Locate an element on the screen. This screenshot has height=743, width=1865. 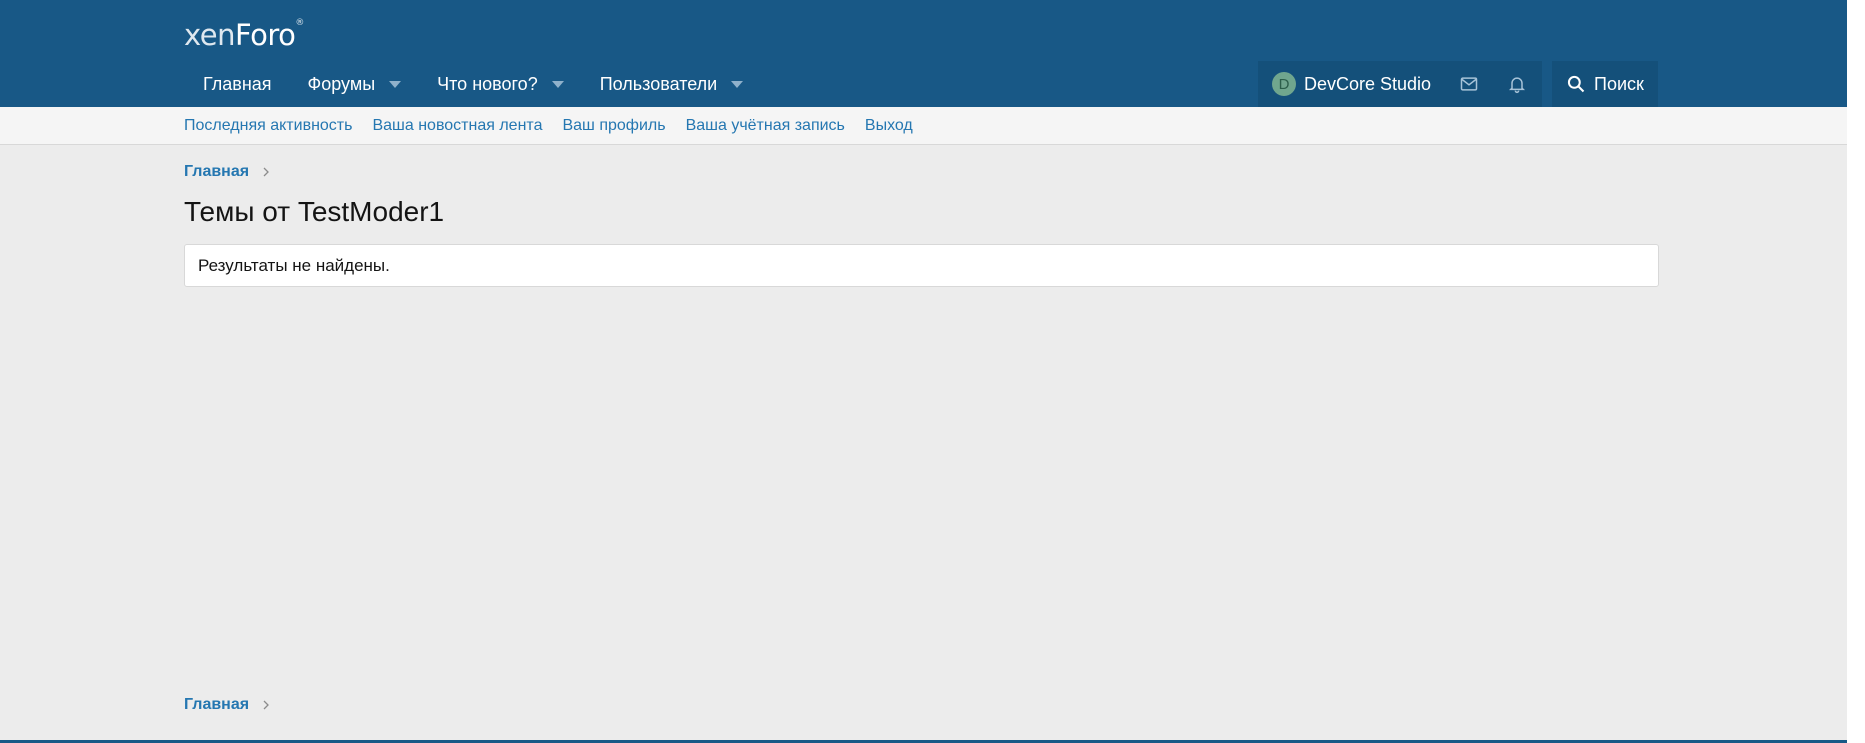
breadcrumb-top: Главная is located at coordinates (227, 172).